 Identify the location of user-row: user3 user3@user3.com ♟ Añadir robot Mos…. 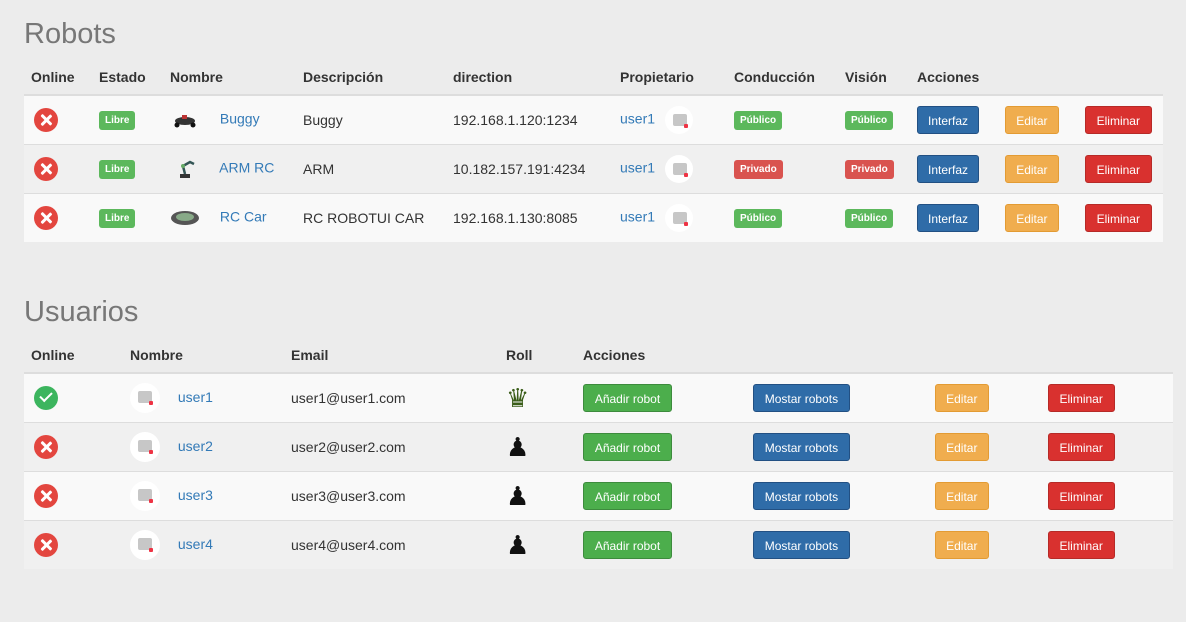
(598, 496).